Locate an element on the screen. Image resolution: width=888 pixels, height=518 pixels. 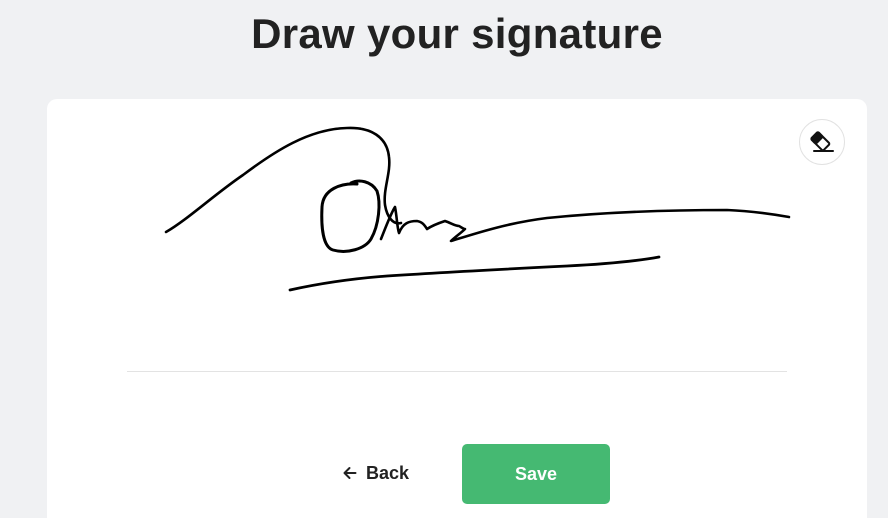
save-button: Save is located at coordinates (536, 474).